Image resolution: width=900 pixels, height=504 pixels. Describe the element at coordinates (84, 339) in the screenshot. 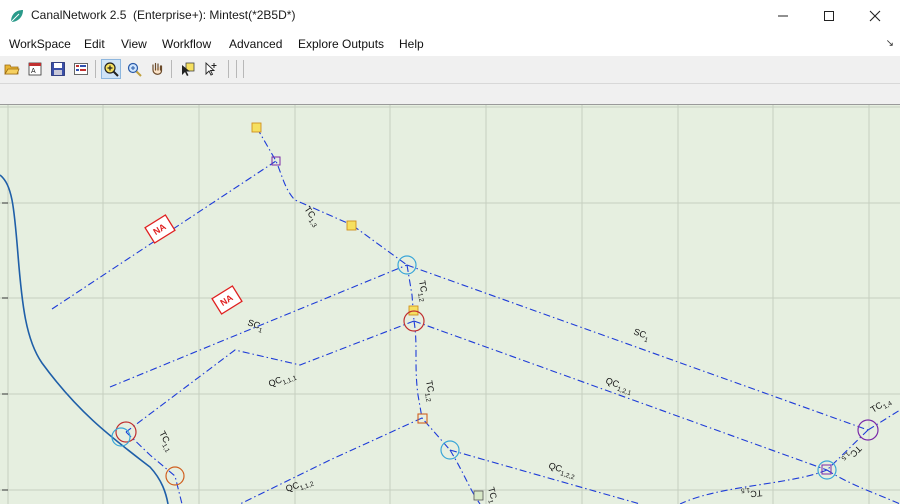

I see `main-canal` at that location.